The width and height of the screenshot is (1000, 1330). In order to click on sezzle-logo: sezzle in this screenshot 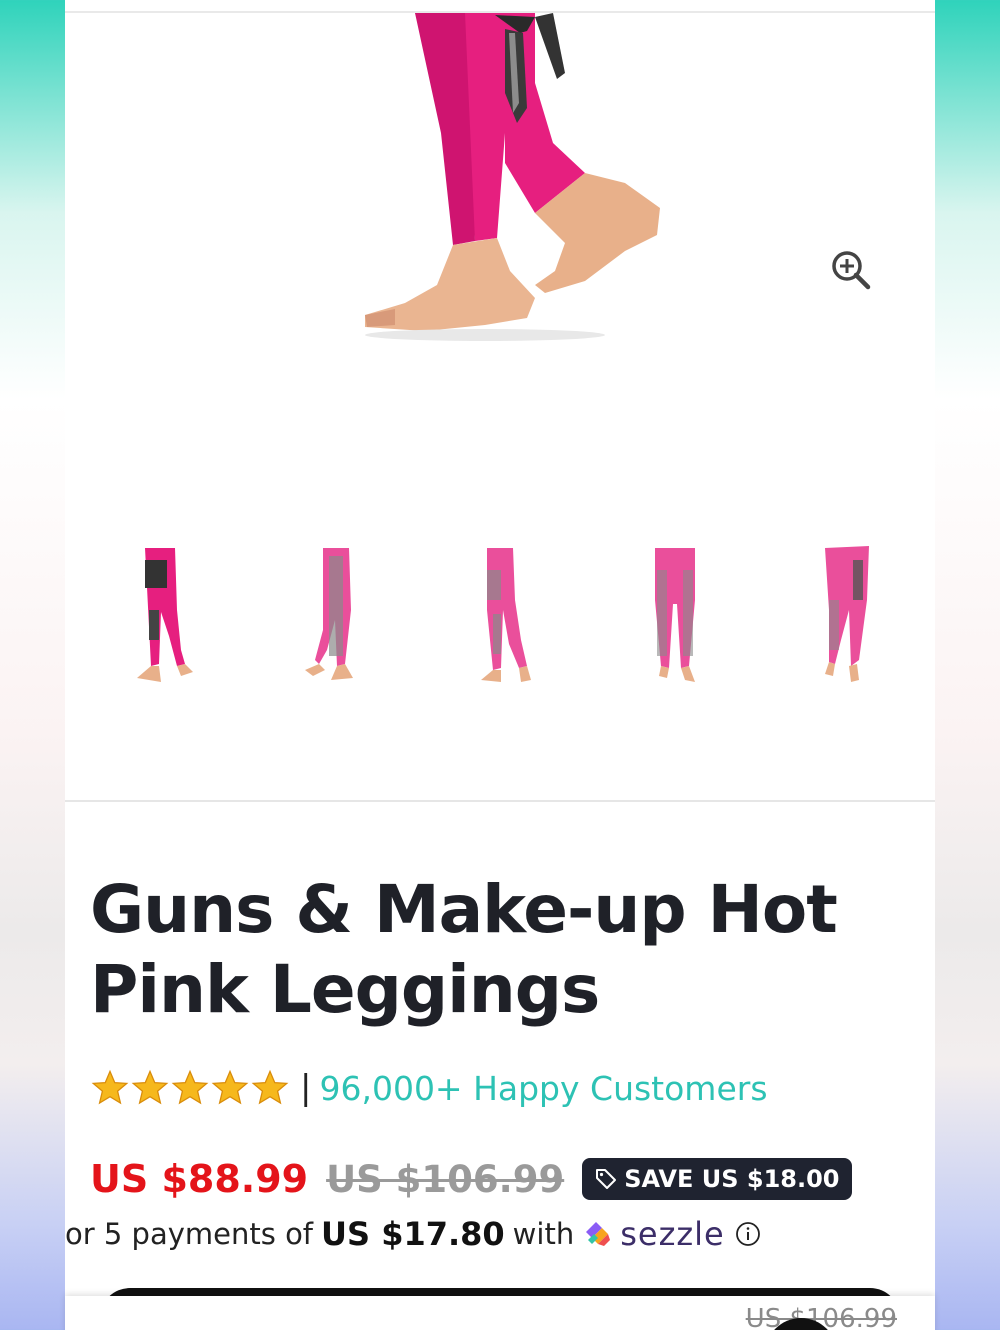, I will do `click(653, 1234)`.